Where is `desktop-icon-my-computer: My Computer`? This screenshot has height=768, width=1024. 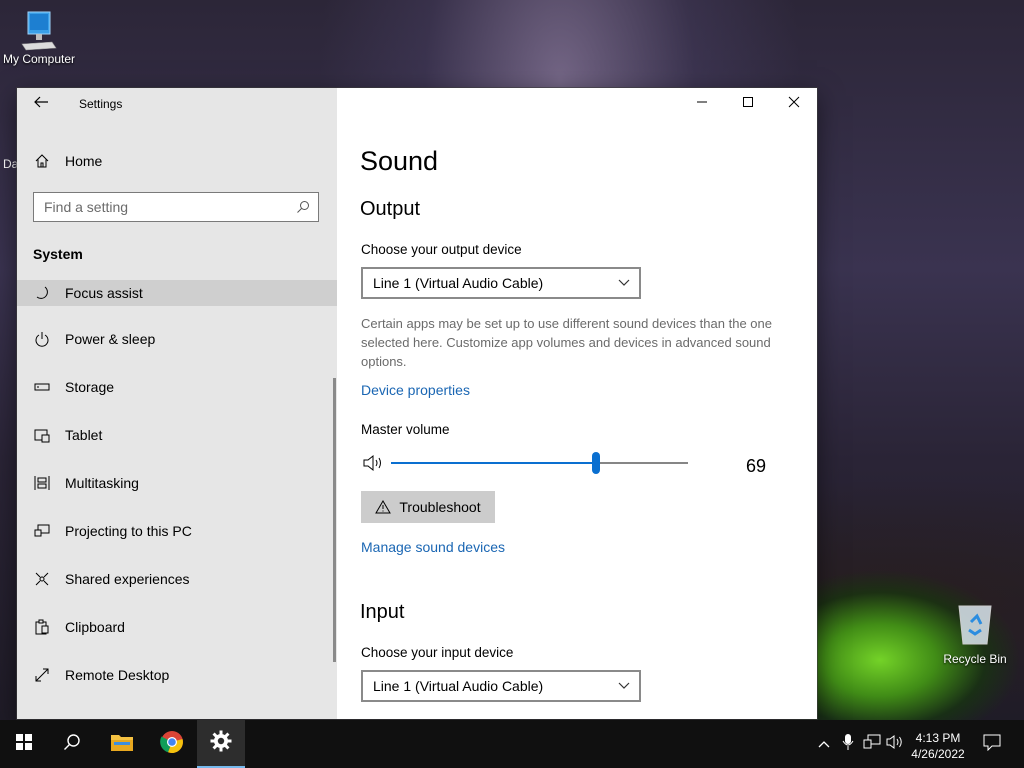 desktop-icon-my-computer: My Computer is located at coordinates (42, 37).